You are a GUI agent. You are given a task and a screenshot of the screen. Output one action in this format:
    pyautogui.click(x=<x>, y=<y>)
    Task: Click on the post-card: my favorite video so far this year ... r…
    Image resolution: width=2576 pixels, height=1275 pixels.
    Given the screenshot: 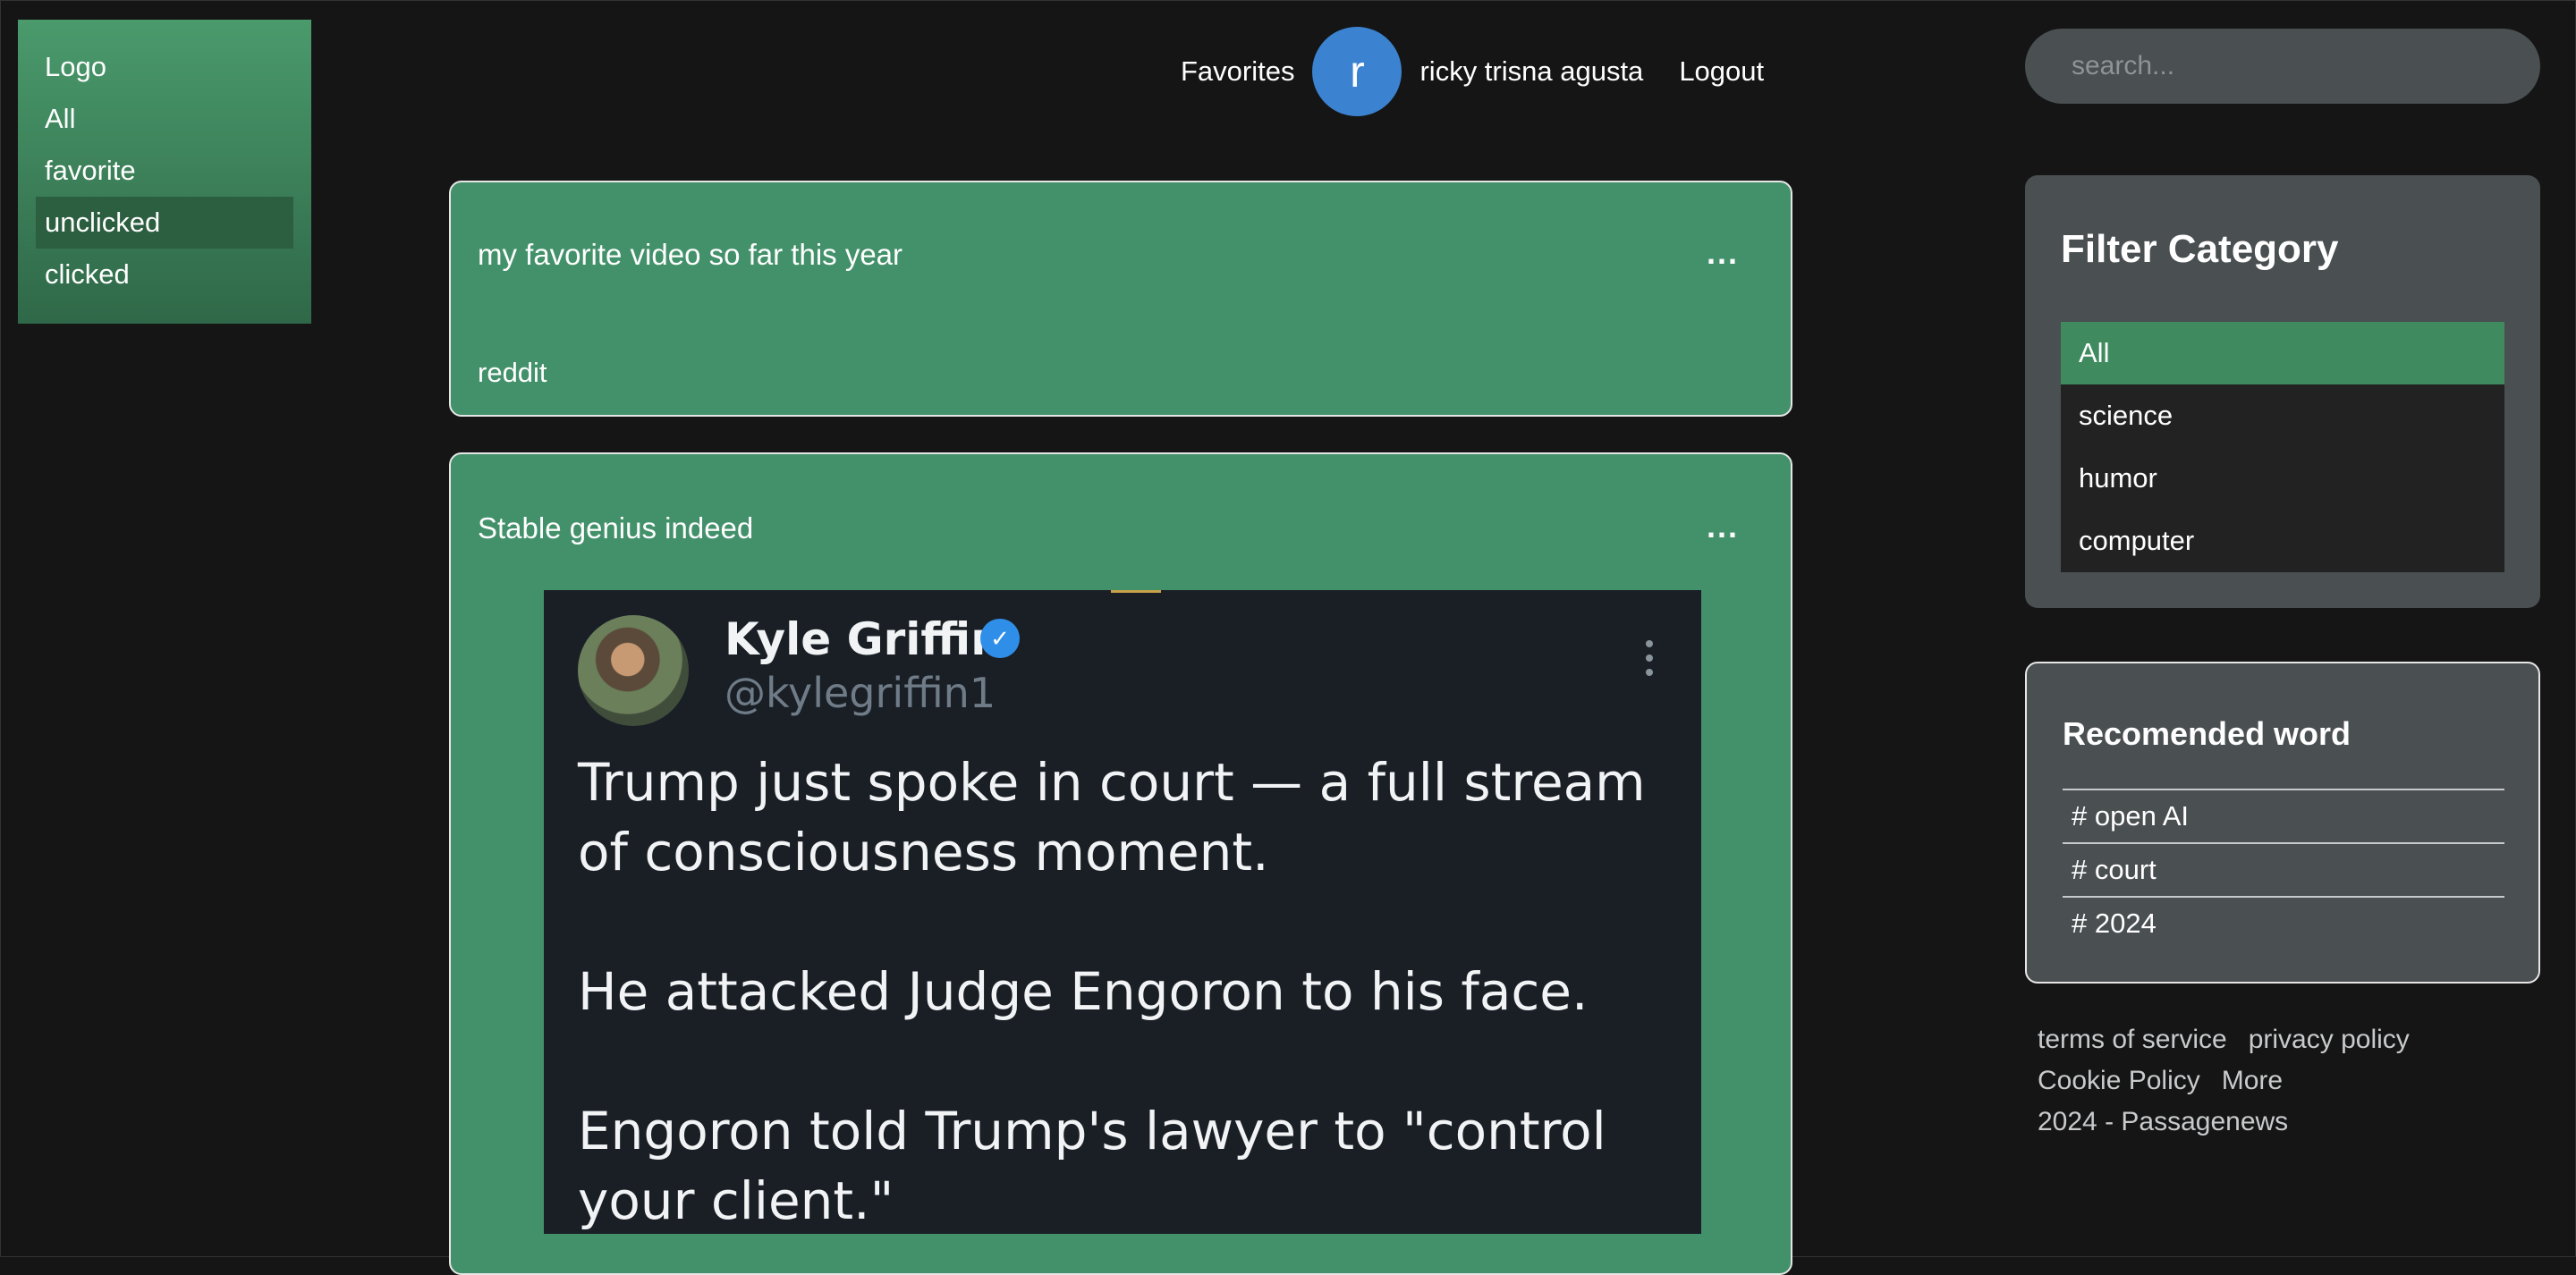 What is the action you would take?
    pyautogui.click(x=1120, y=299)
    